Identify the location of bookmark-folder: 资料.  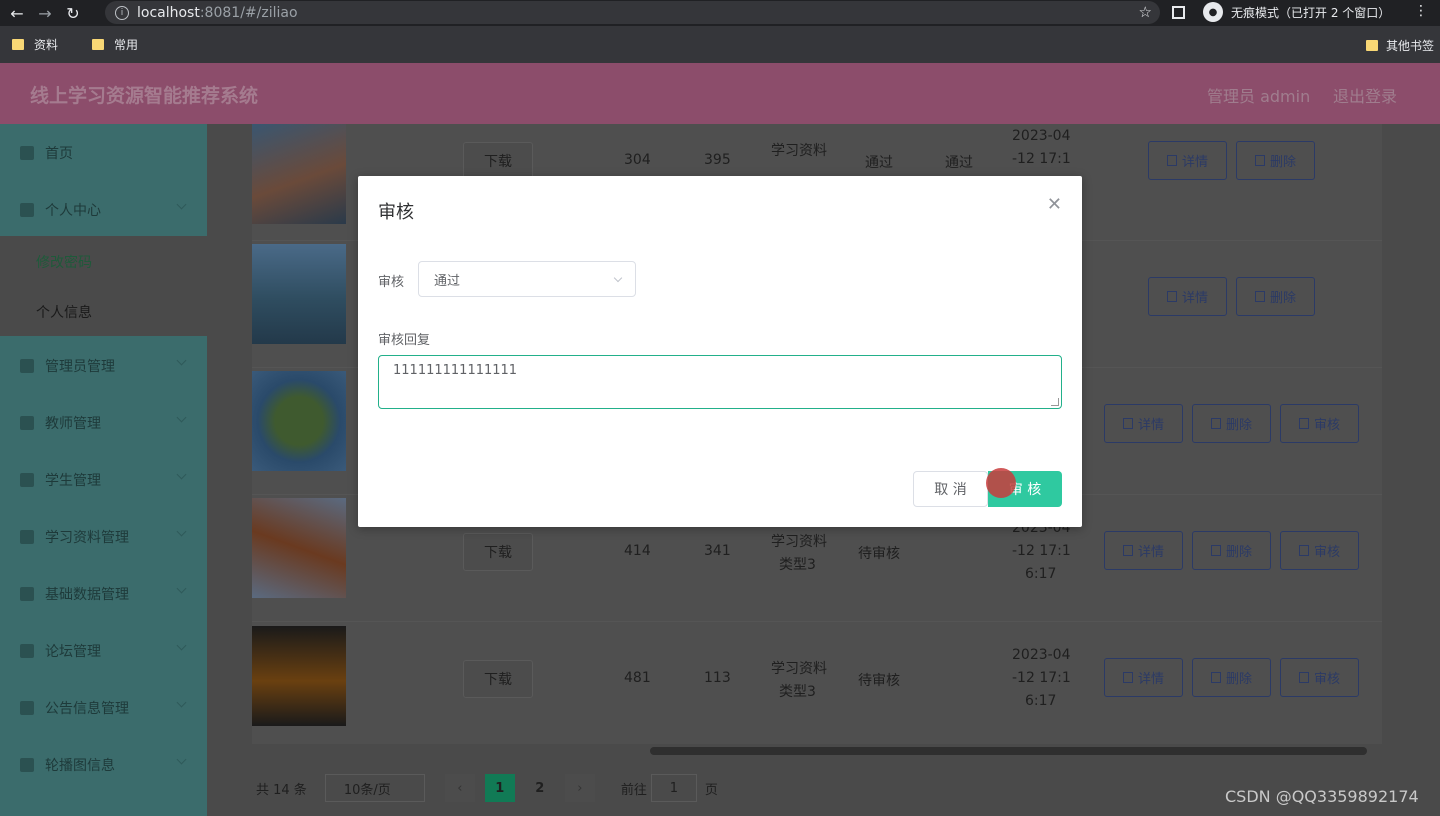
(35, 44).